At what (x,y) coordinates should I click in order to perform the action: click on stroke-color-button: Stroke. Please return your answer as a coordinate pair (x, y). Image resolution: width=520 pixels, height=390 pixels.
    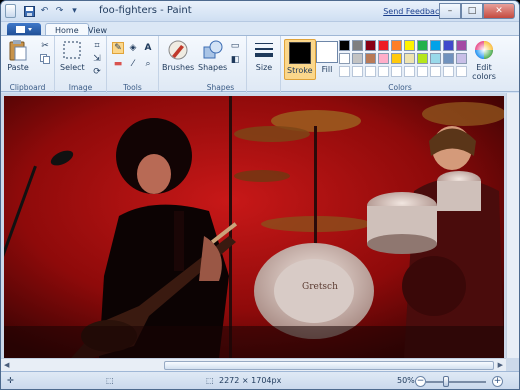
    Looking at the image, I should click on (300, 59).